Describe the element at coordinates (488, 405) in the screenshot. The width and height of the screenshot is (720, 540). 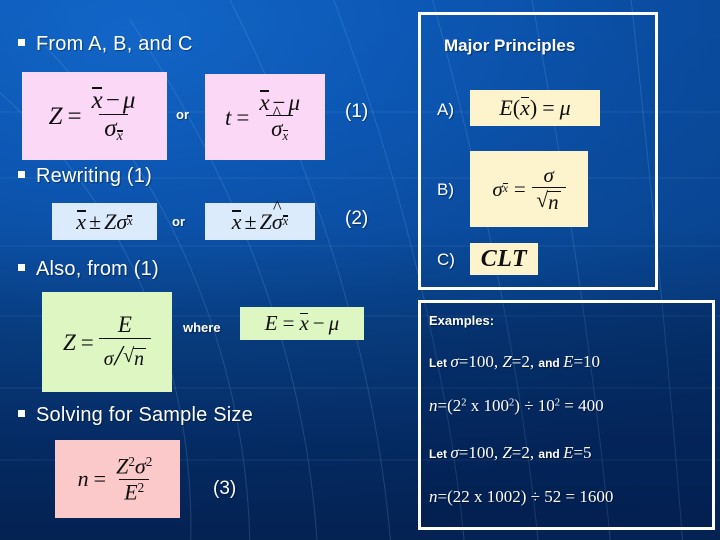
I see `n-expr-times: x 100` at that location.